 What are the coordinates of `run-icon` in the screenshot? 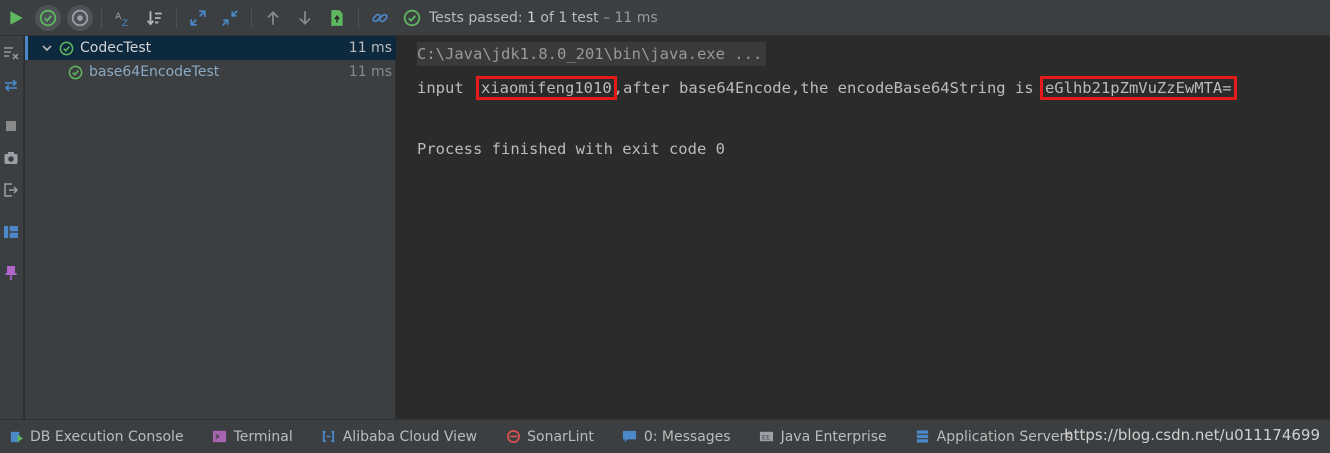 It's located at (16, 18).